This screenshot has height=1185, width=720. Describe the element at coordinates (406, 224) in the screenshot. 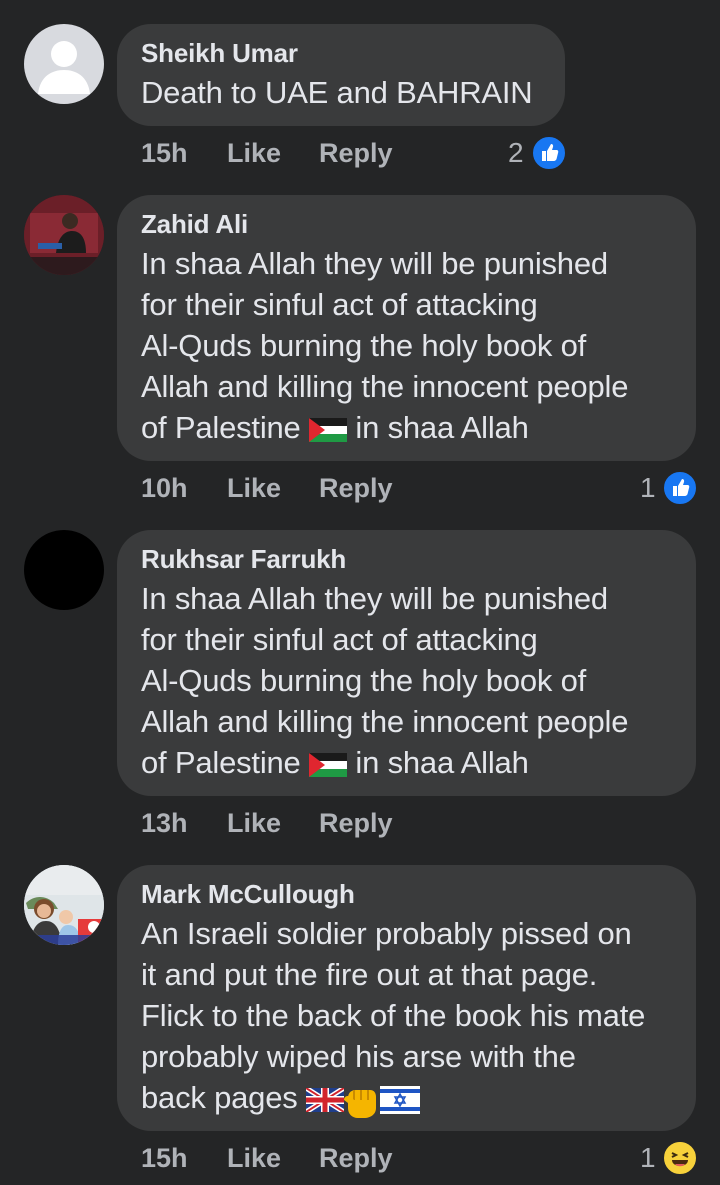

I see `comment-author: Zahid Ali` at that location.